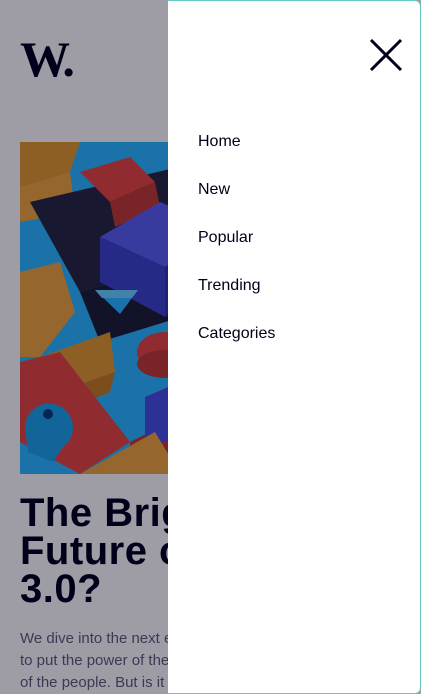  I want to click on nav-link-new: New, so click(214, 190).